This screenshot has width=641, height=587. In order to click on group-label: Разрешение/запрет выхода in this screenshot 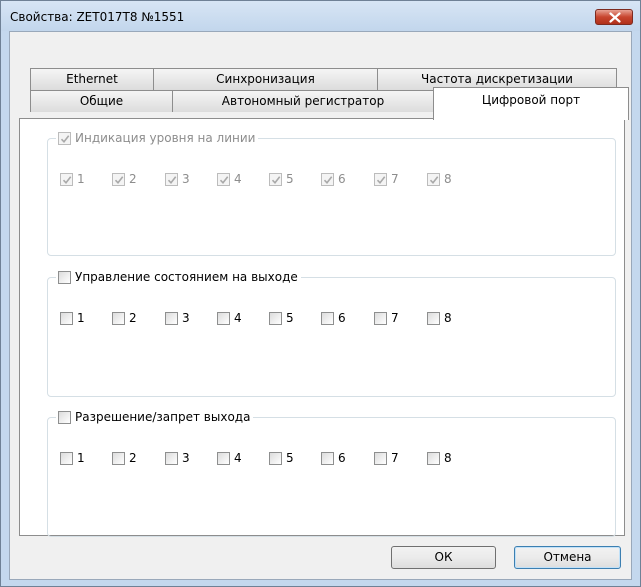, I will do `click(163, 417)`.